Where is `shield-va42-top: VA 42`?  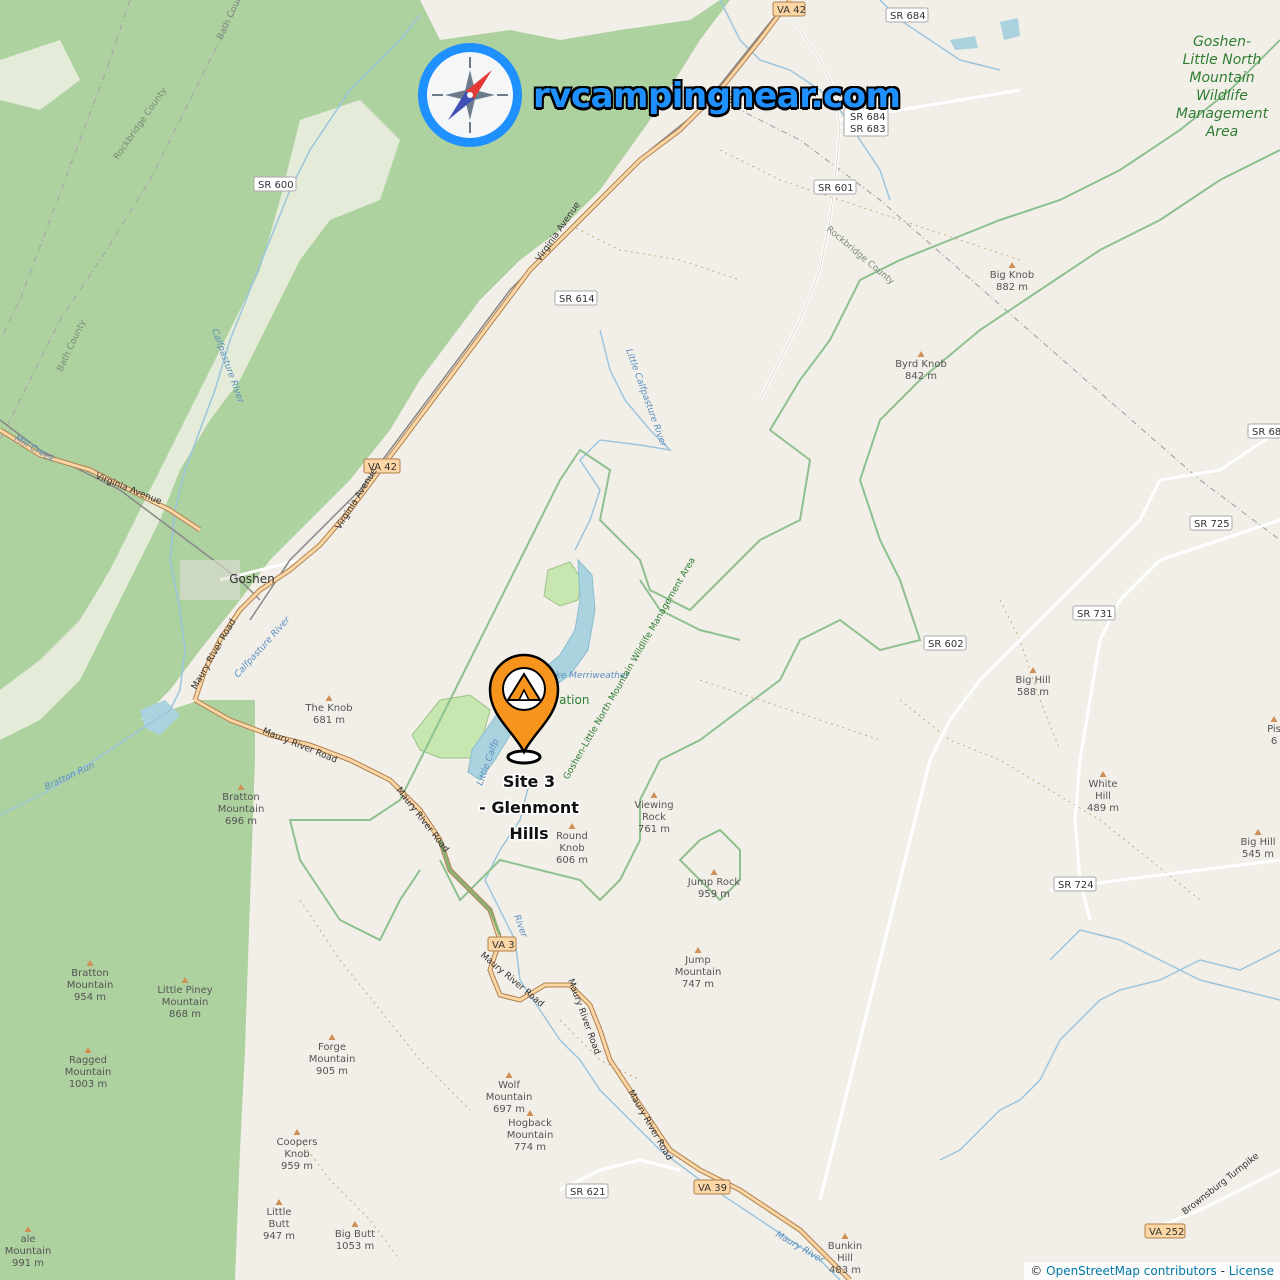
shield-va42-top: VA 42 is located at coordinates (789, 9).